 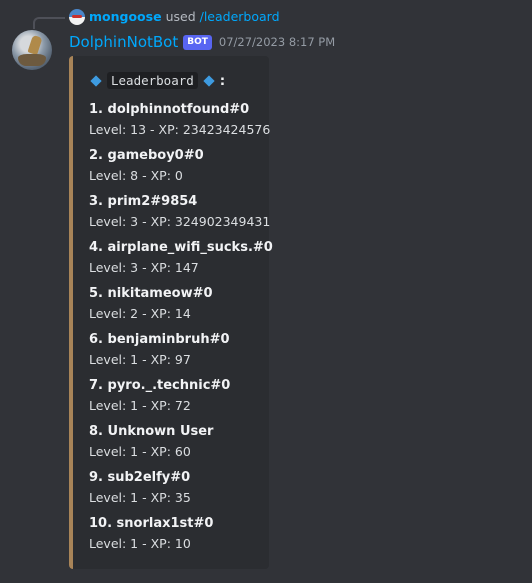 What do you see at coordinates (180, 16) in the screenshot?
I see `reply-used-text: used` at bounding box center [180, 16].